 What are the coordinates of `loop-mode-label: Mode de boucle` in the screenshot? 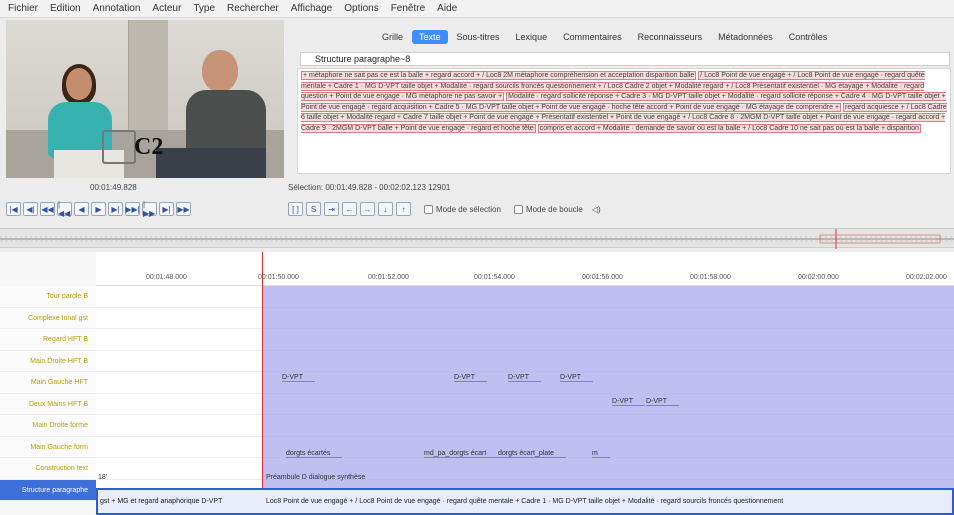 It's located at (554, 209).